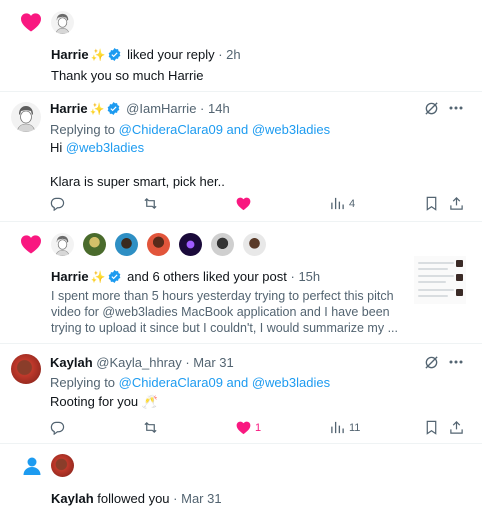 The width and height of the screenshot is (482, 521). I want to click on person-icon, so click(32, 466).